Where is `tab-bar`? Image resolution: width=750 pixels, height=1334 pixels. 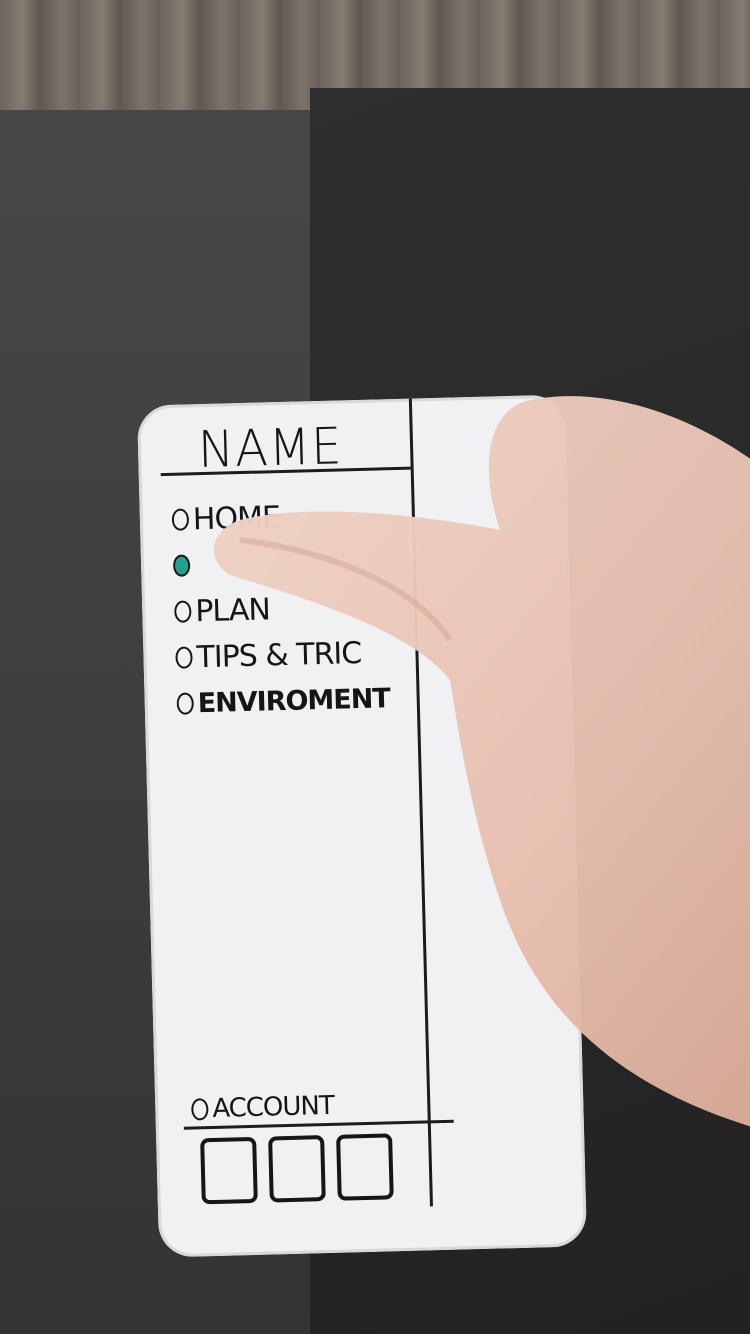 tab-bar is located at coordinates (297, 1169).